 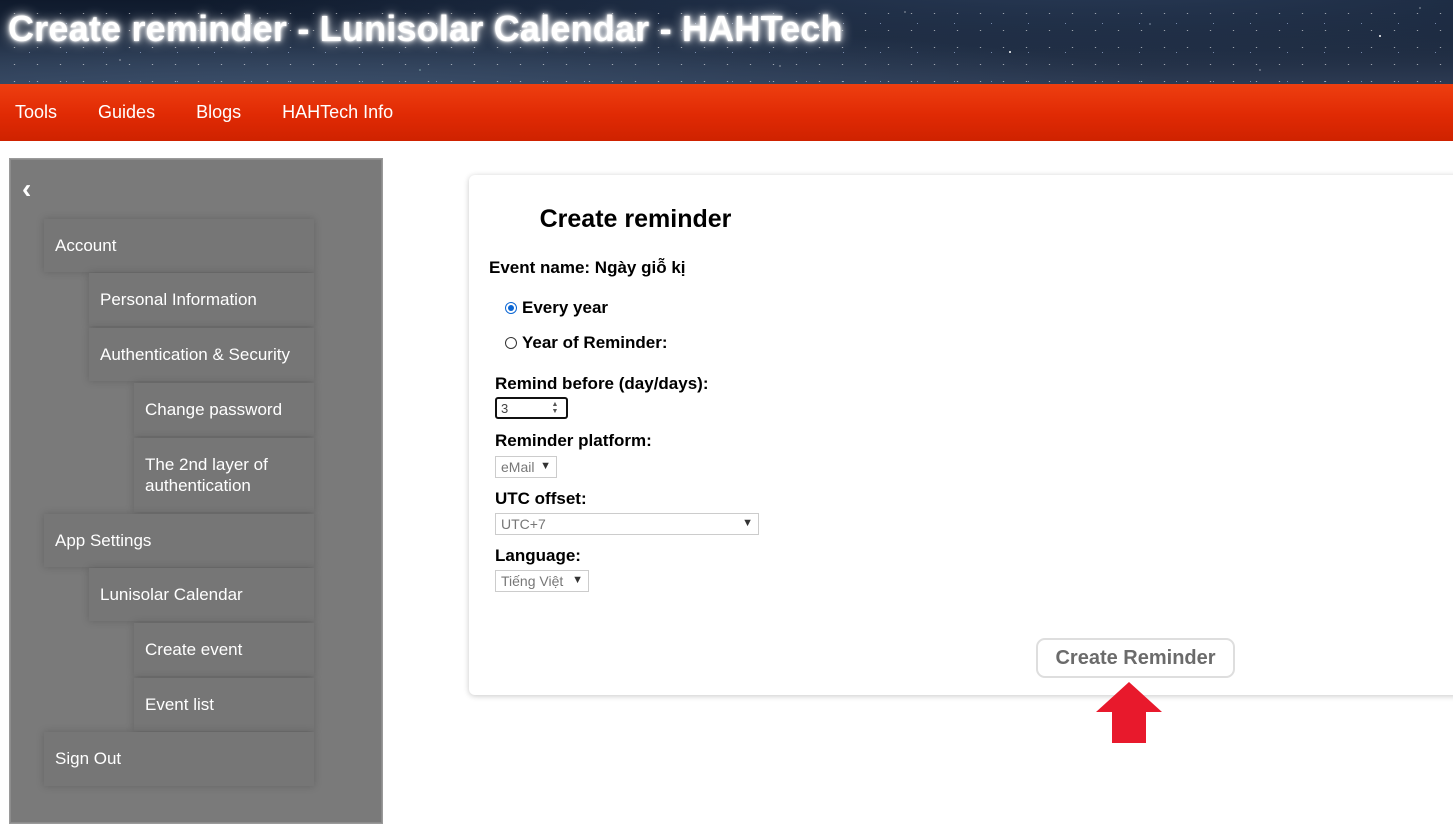 I want to click on nav-hahtech-info: HAHTech Info, so click(x=337, y=112).